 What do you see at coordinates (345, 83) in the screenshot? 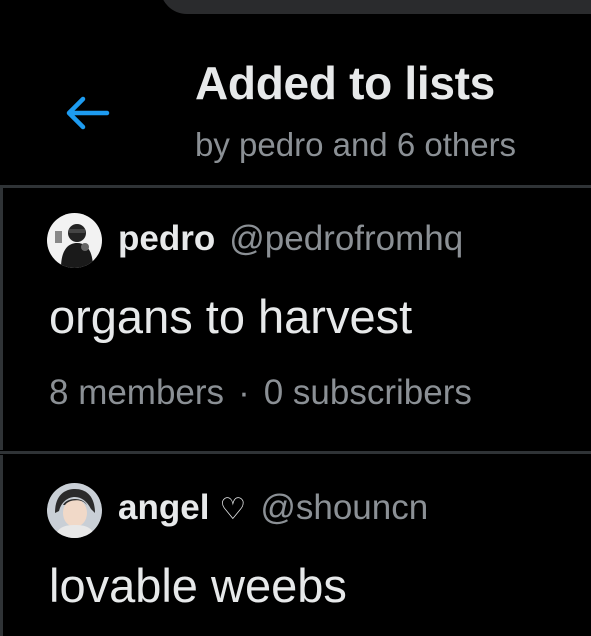
I see `page-title: Added to lists` at bounding box center [345, 83].